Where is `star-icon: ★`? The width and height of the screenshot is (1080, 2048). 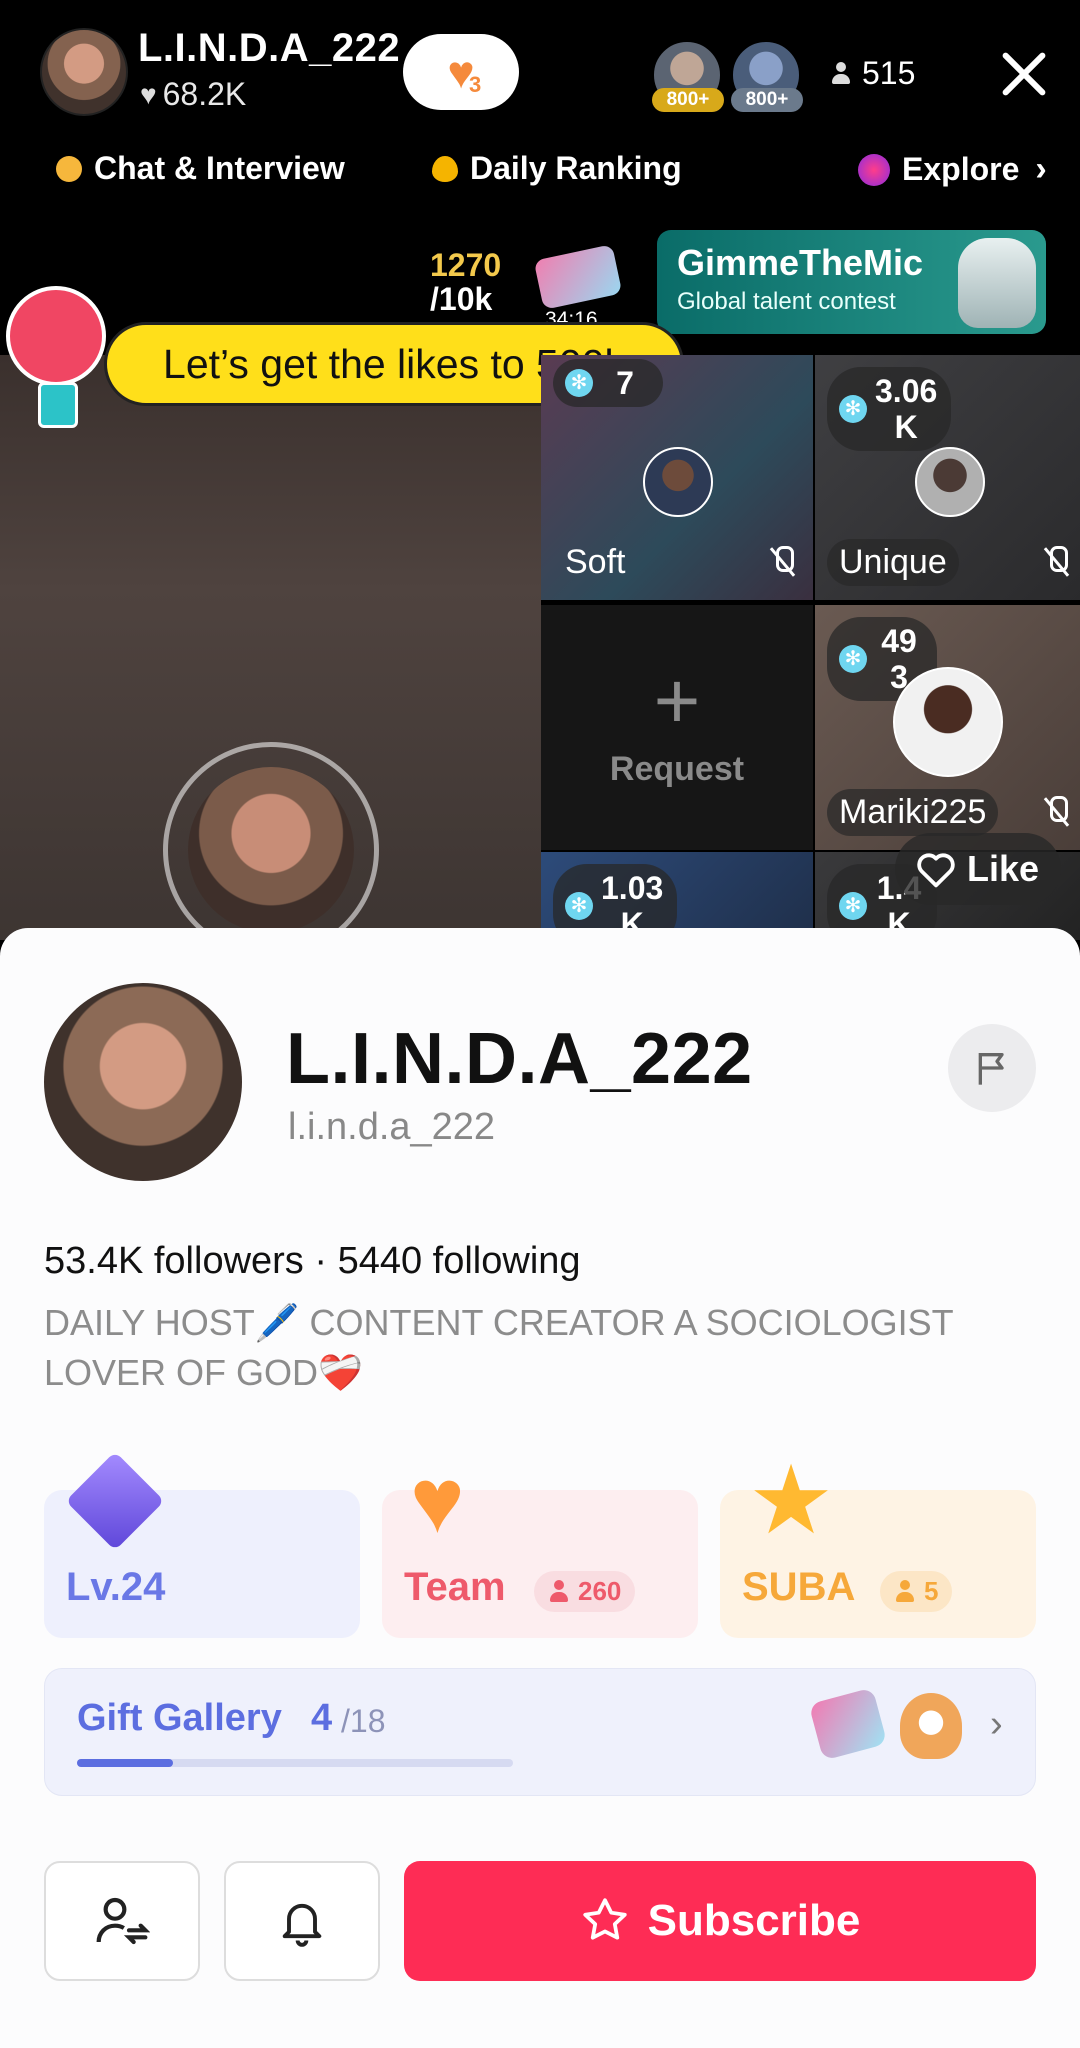
star-icon: ★ is located at coordinates (791, 1500).